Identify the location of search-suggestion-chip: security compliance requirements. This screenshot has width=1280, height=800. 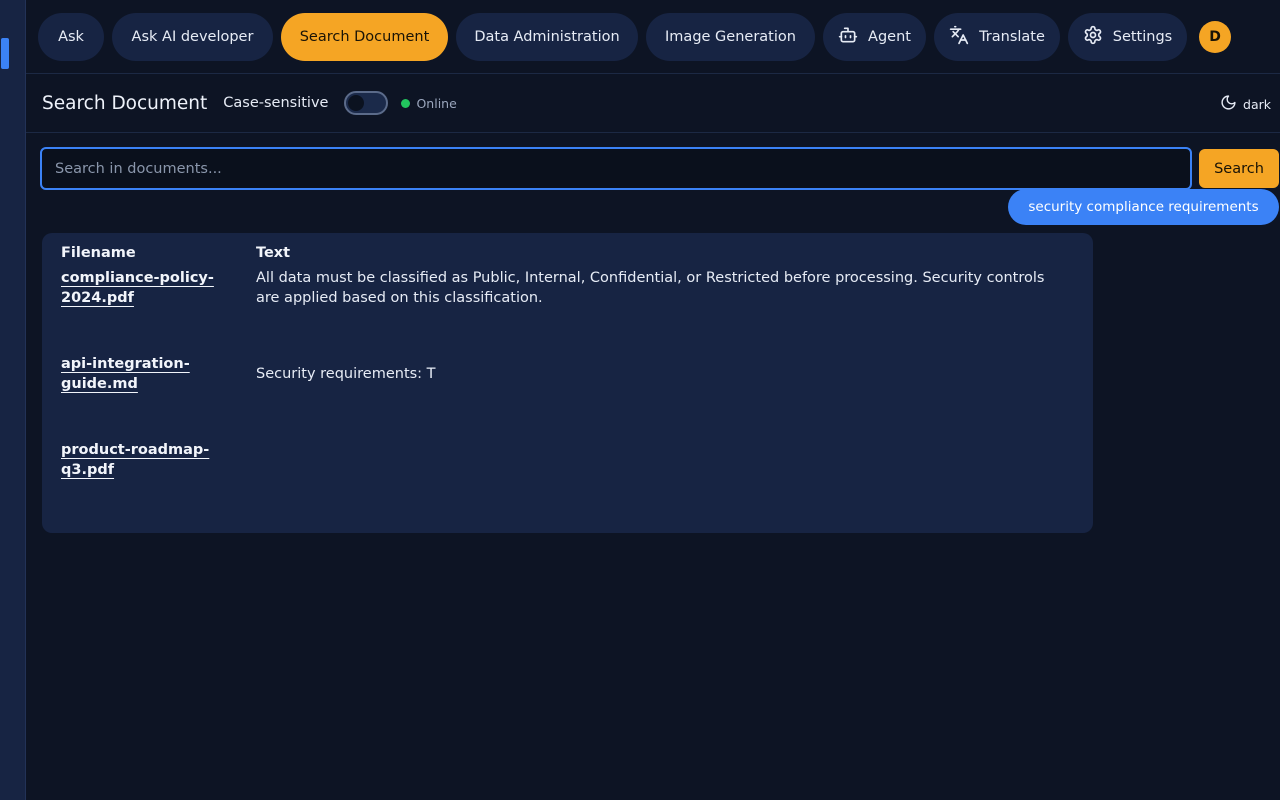
(1143, 207).